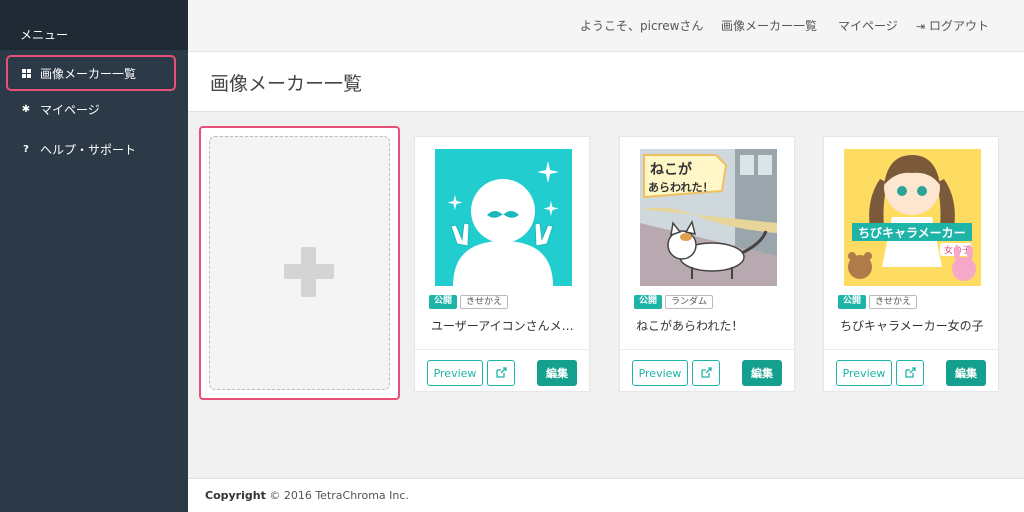  Describe the element at coordinates (689, 302) in the screenshot. I see `type-badge: ランダム` at that location.